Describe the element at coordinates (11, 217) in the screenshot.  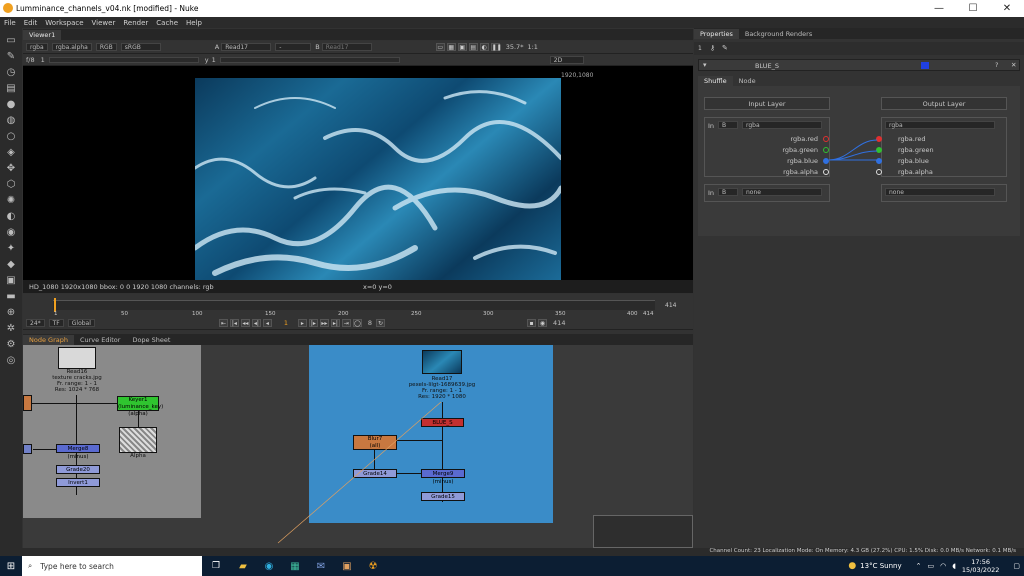
I see `deep-icon: ◐` at that location.